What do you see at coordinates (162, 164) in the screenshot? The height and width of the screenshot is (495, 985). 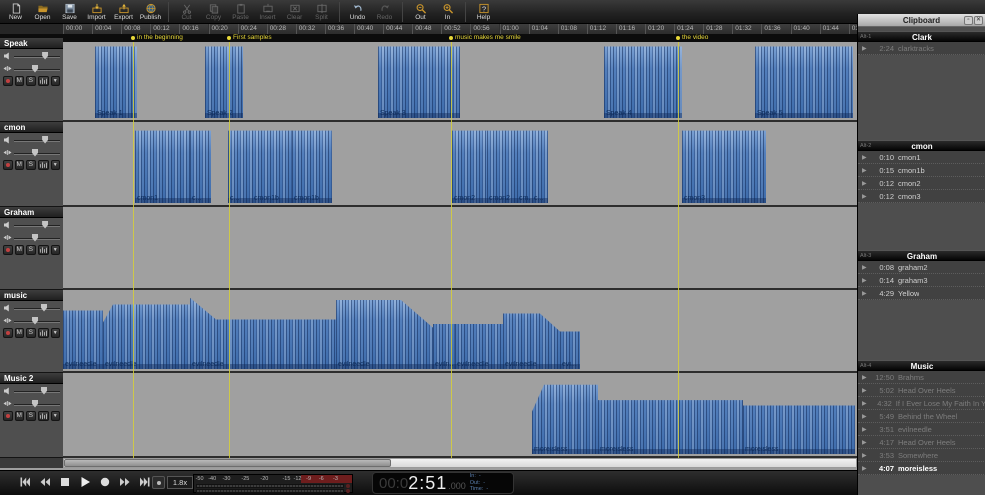 I see `audio-clip: cmon1` at bounding box center [162, 164].